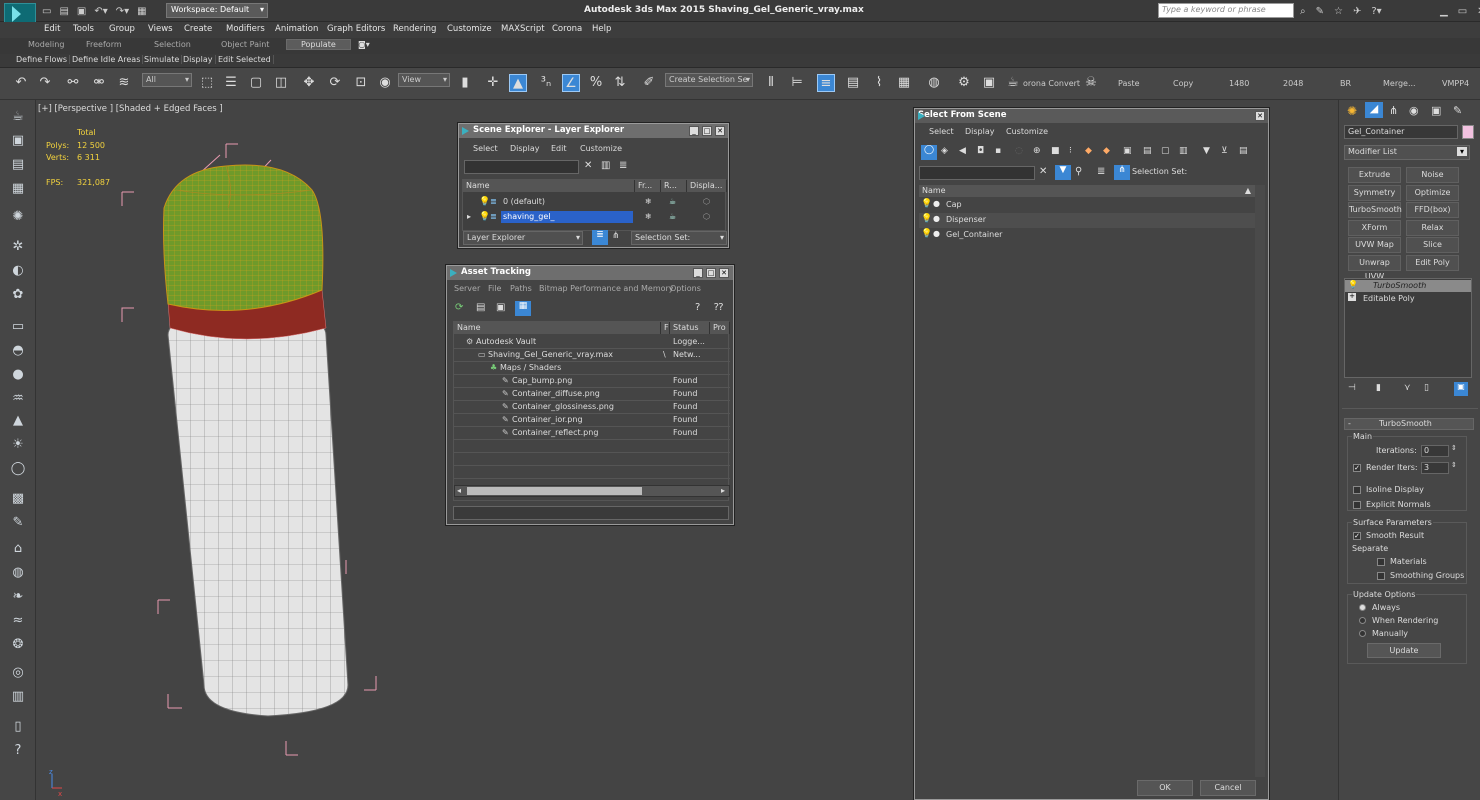  Describe the element at coordinates (1375, 210) in the screenshot. I see `modifier-button-turbosmooth: TurboSmooth` at that location.